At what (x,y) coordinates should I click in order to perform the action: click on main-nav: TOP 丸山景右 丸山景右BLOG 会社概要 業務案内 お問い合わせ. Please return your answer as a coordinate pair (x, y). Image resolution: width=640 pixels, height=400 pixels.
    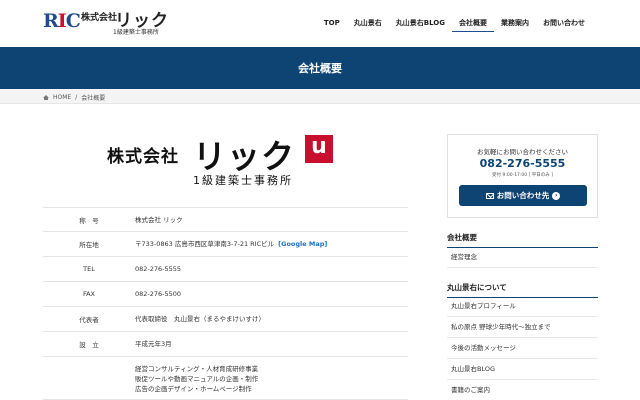
    Looking at the image, I should click on (454, 25).